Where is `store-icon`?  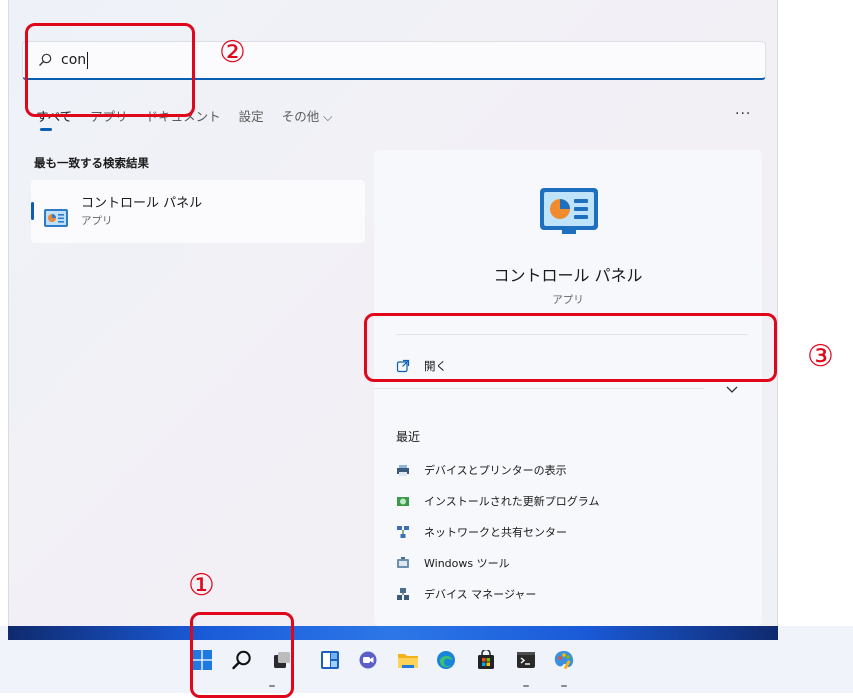
store-icon is located at coordinates (486, 659).